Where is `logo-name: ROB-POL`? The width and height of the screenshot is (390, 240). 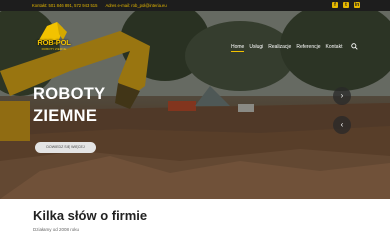 logo-name: ROB-POL is located at coordinates (54, 42).